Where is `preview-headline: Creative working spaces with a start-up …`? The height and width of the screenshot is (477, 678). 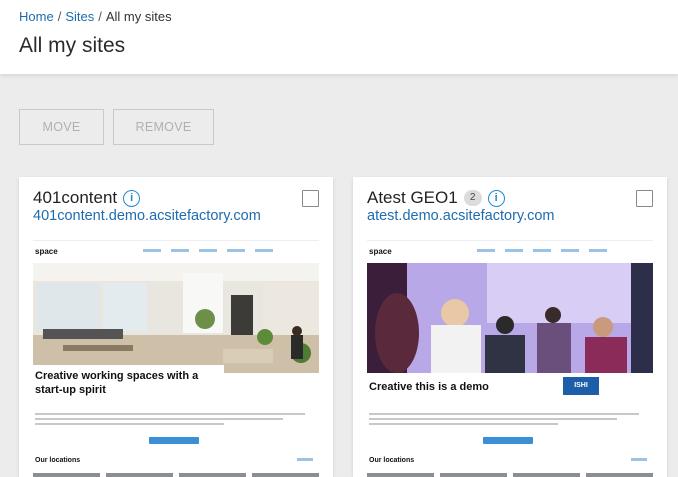 preview-headline: Creative working spaces with a start-up … is located at coordinates (128, 383).